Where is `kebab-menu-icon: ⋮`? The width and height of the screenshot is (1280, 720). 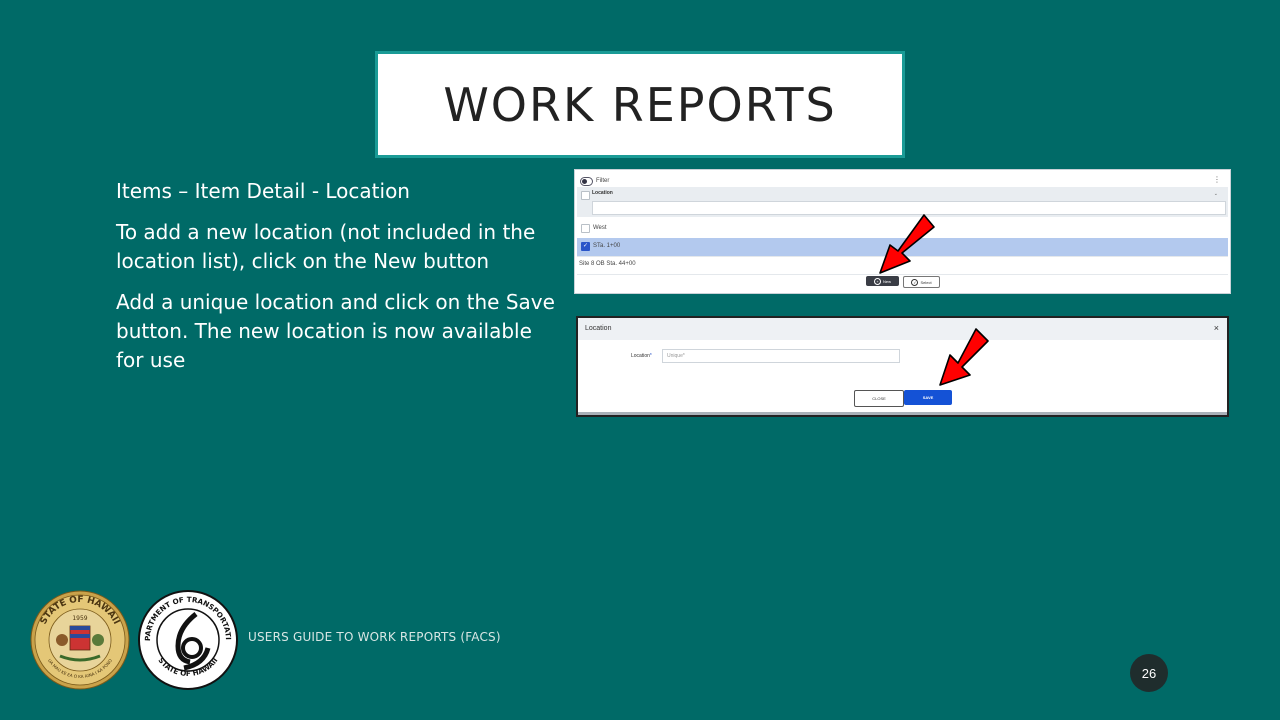
kebab-menu-icon: ⋮ is located at coordinates (1217, 179).